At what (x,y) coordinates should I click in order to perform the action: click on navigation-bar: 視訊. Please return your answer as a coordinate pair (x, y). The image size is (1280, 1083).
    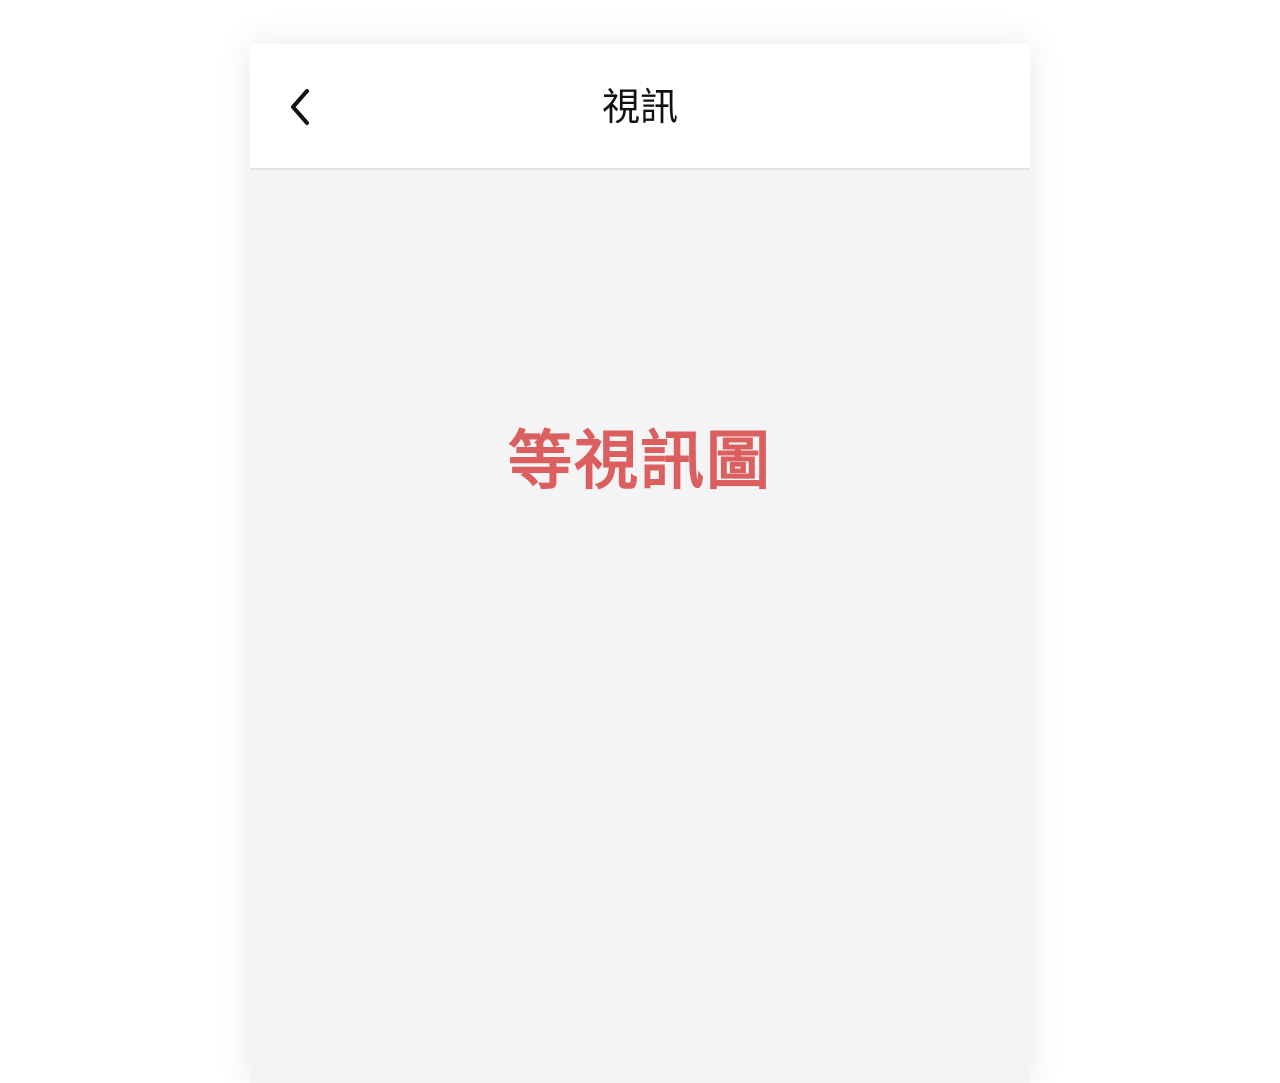
    Looking at the image, I should click on (640, 107).